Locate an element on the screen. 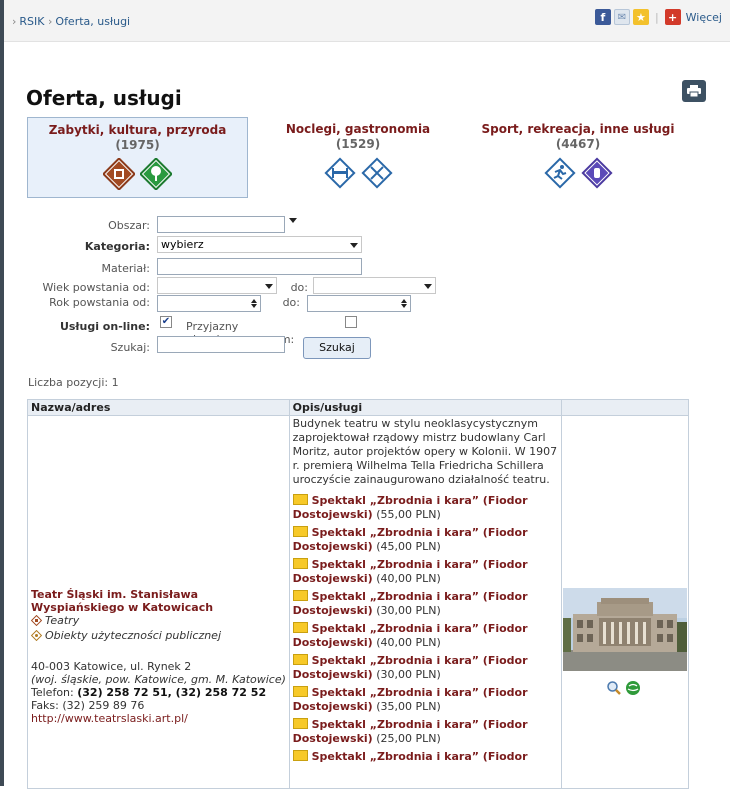  street-address: 40-003 Katowice, ul. Rynek 2 is located at coordinates (111, 666).